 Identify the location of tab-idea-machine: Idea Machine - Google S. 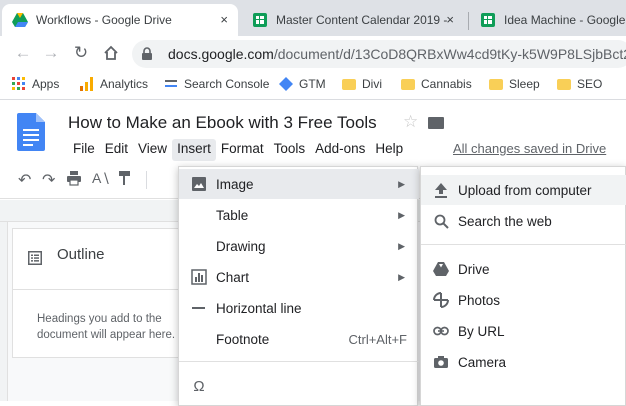
(548, 20).